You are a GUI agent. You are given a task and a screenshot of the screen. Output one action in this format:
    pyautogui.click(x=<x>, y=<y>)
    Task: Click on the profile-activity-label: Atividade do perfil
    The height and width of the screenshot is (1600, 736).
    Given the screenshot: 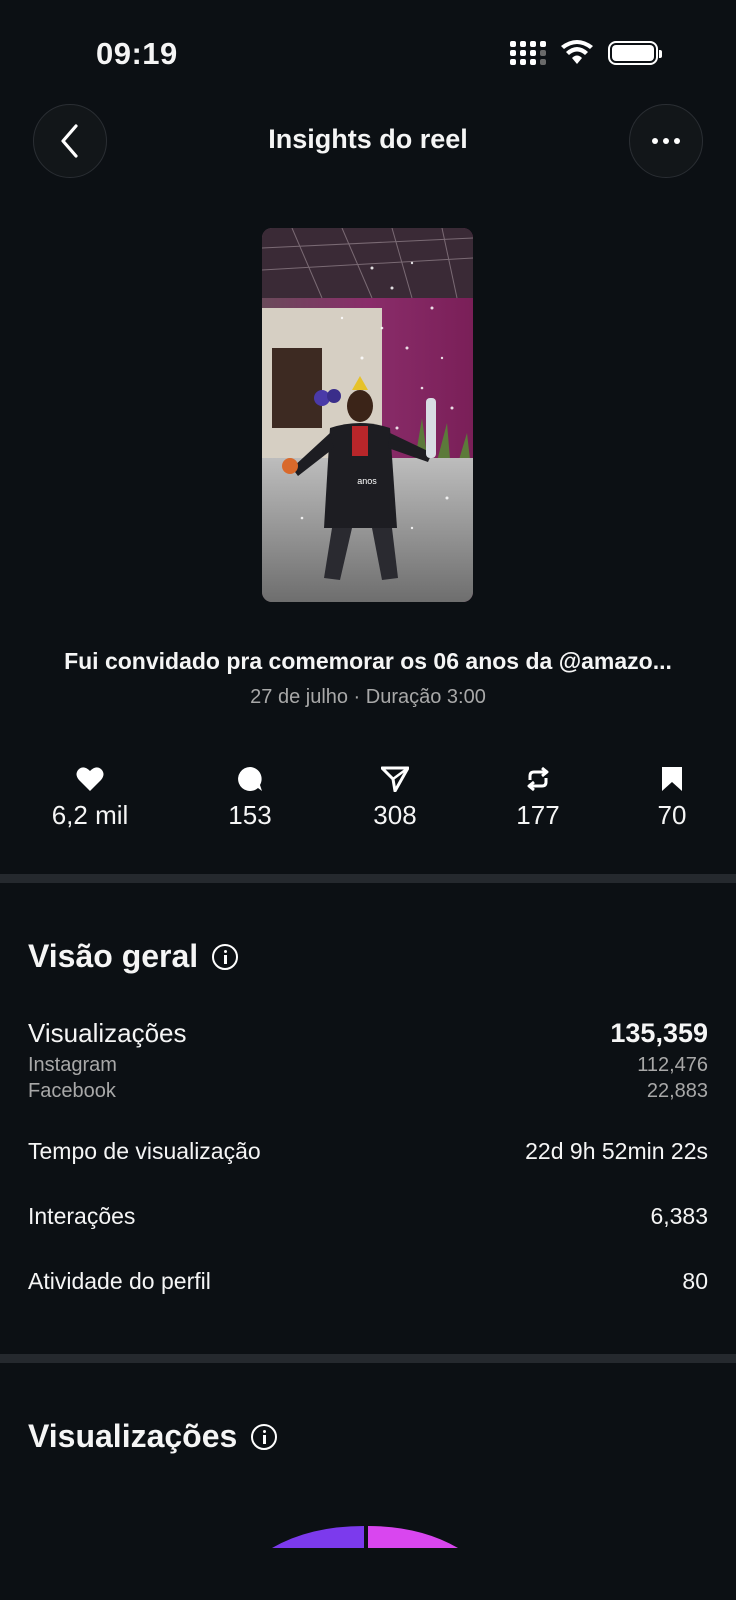 What is the action you would take?
    pyautogui.click(x=119, y=1281)
    